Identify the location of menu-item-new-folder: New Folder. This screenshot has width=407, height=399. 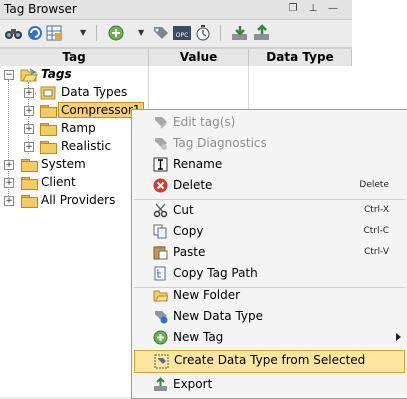
(269, 295).